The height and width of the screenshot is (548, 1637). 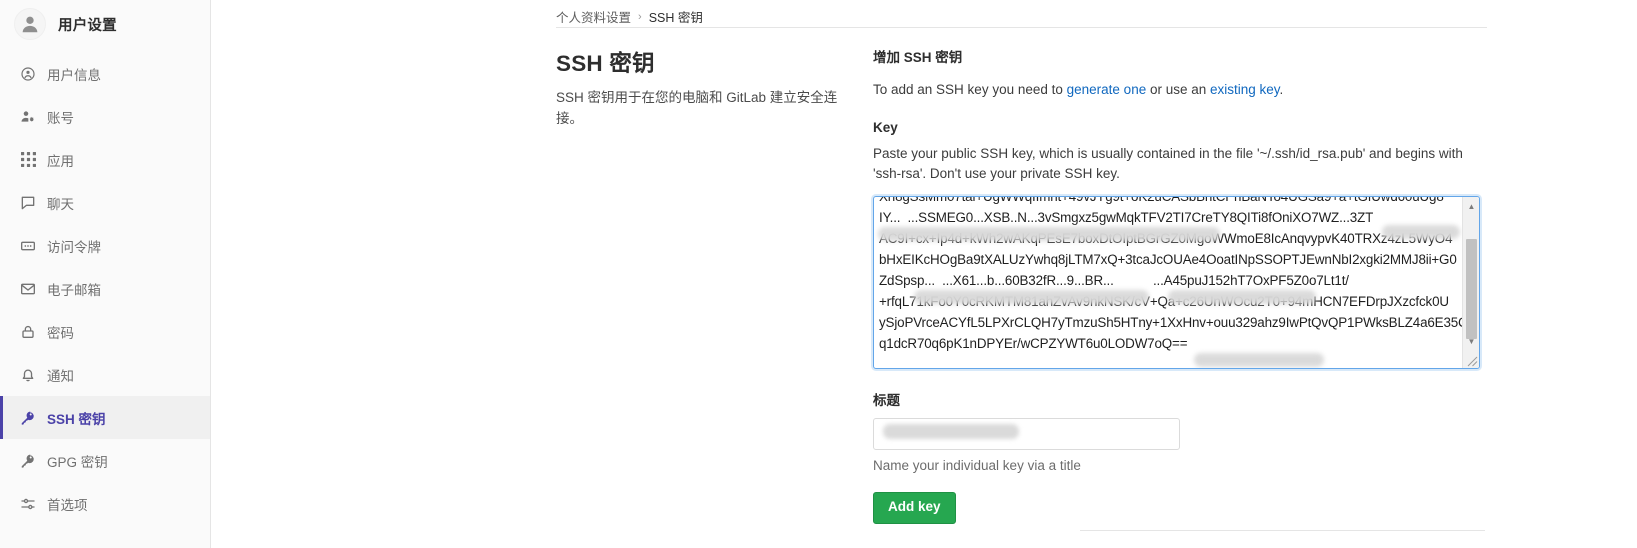 I want to click on chat-bubble-icon, so click(x=28, y=203).